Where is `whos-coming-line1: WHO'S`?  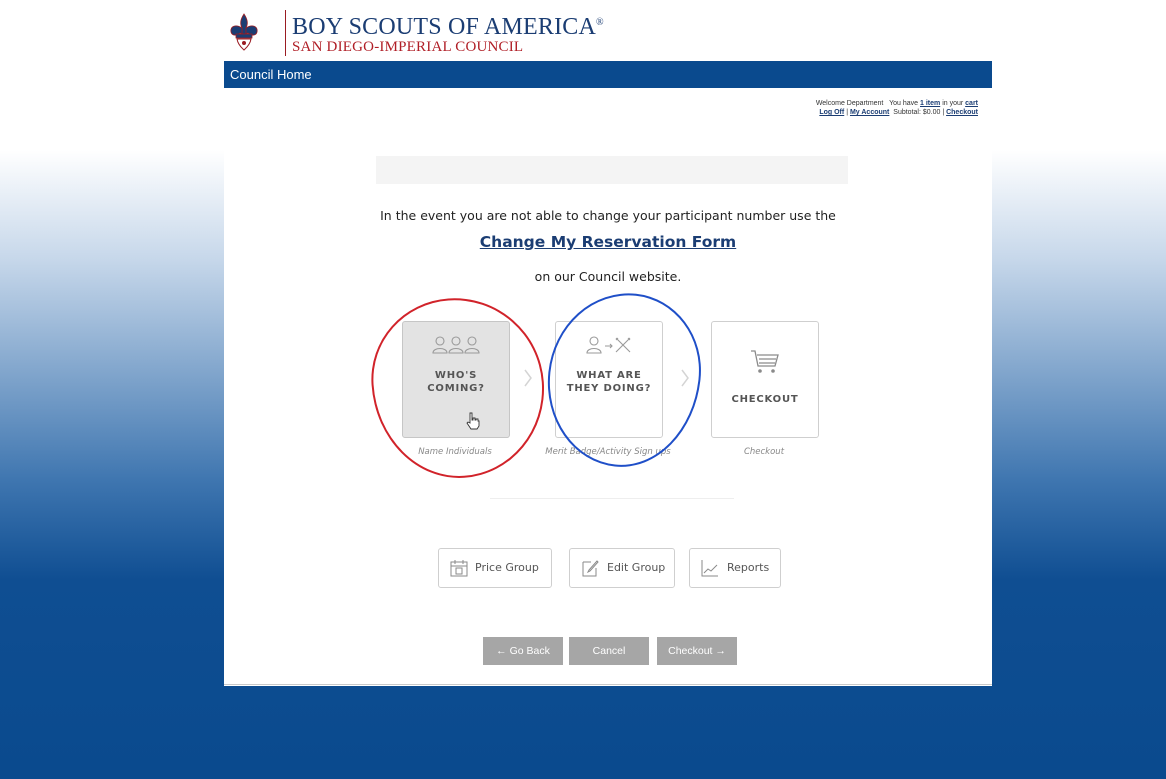 whos-coming-line1: WHO'S is located at coordinates (456, 375).